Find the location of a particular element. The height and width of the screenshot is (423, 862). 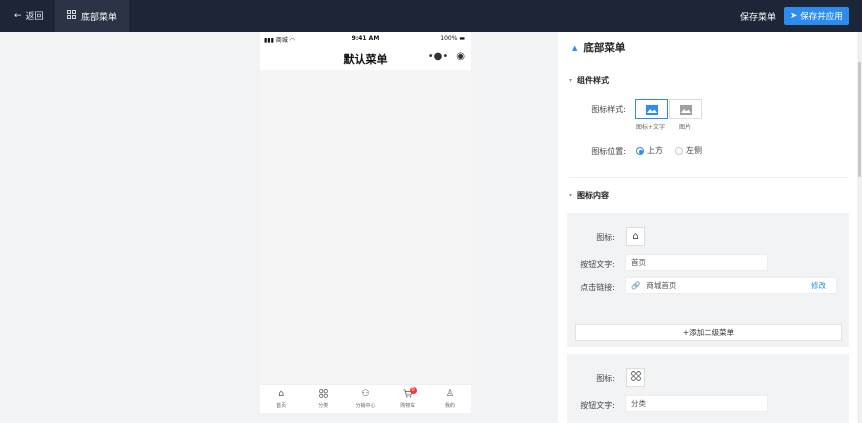

style-section-header: ▾ 组件样式 is located at coordinates (589, 80).